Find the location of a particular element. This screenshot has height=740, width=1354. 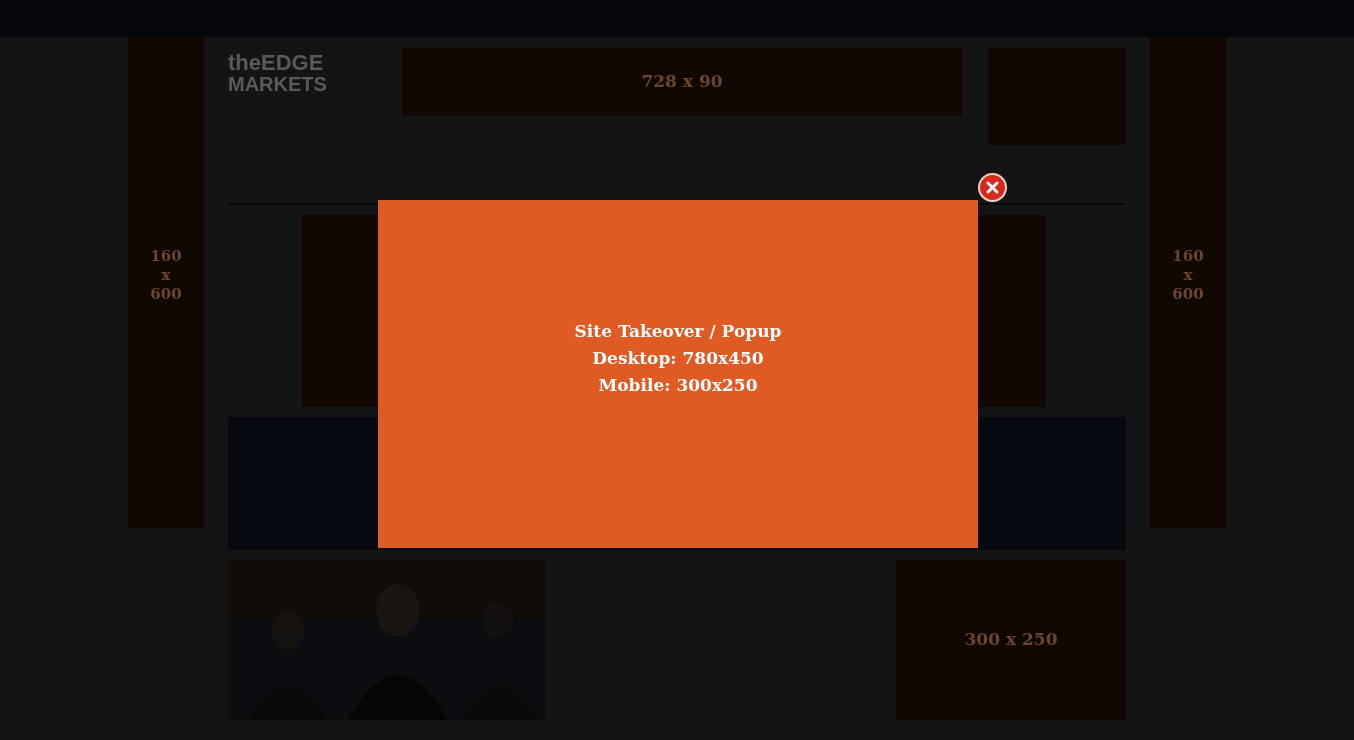

popup-text: Mobile: 300x250 is located at coordinates (678, 385).